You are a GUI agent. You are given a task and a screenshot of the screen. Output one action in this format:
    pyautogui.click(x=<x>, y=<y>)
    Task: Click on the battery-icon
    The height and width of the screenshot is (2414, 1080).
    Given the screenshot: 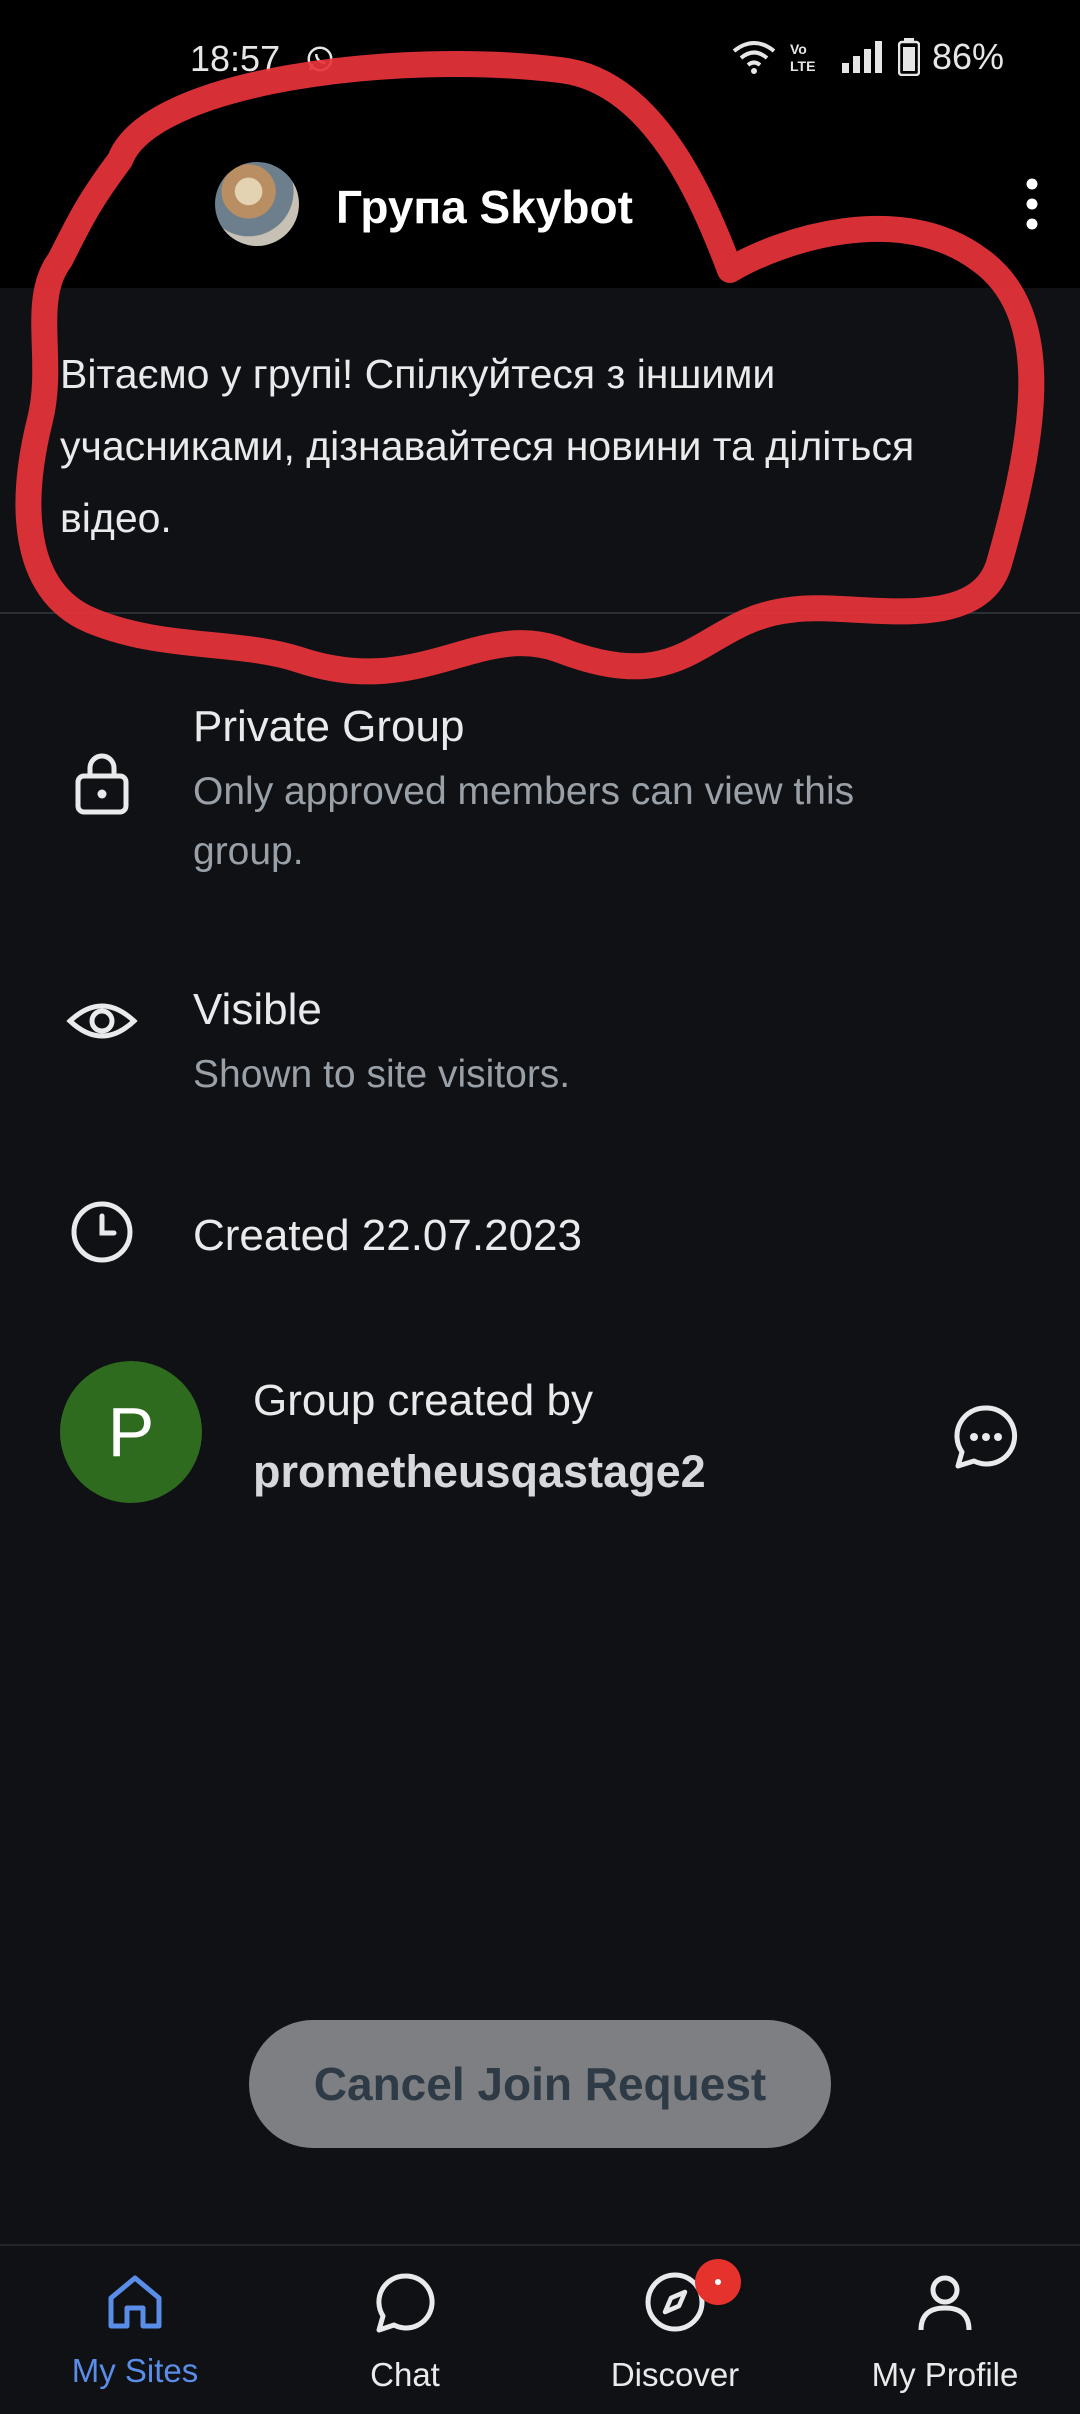 What is the action you would take?
    pyautogui.click(x=908, y=57)
    